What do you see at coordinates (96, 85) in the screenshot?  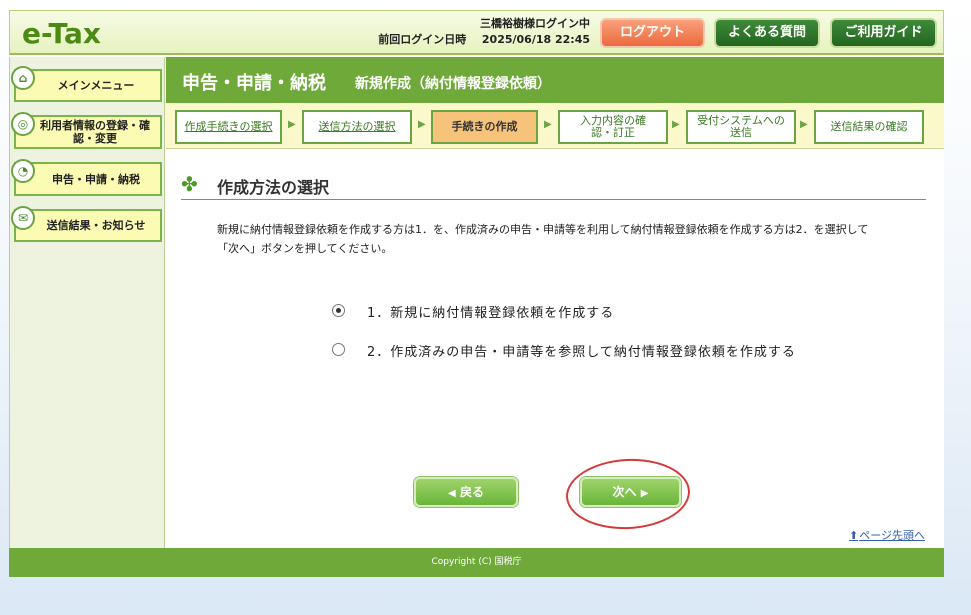 I see `sidebar-item-label: メインメニュー` at bounding box center [96, 85].